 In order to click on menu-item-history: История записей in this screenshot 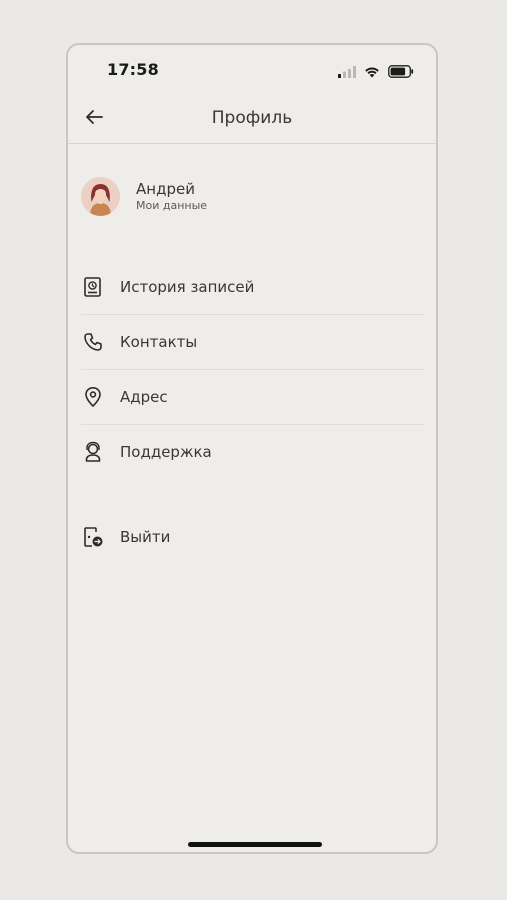, I will do `click(252, 287)`.